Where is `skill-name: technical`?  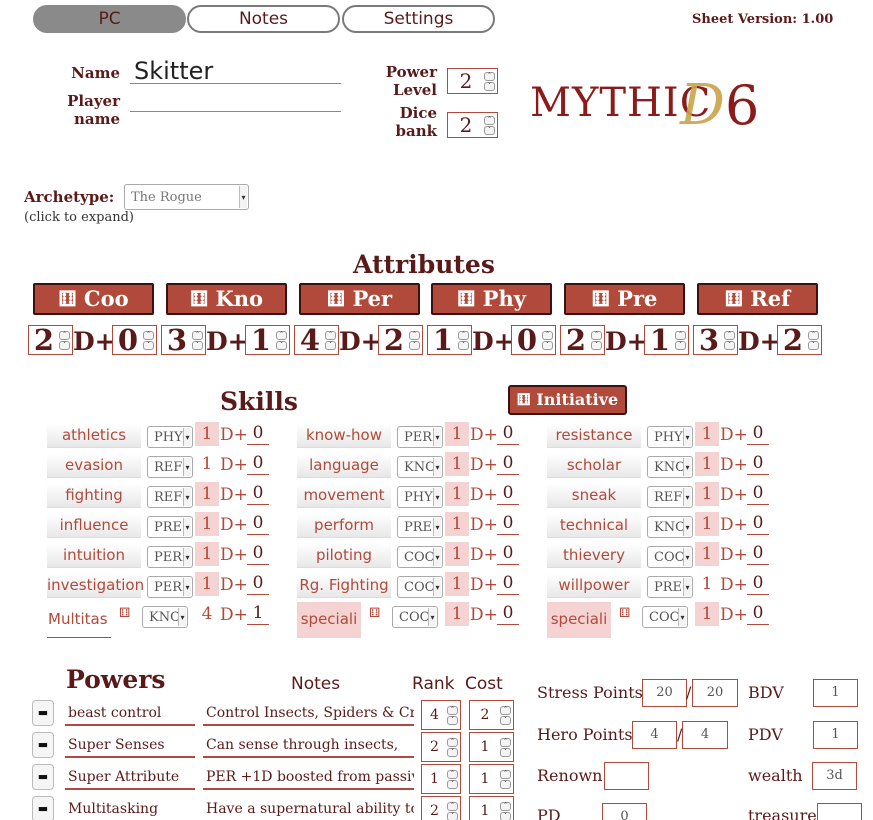
skill-name: technical is located at coordinates (594, 526).